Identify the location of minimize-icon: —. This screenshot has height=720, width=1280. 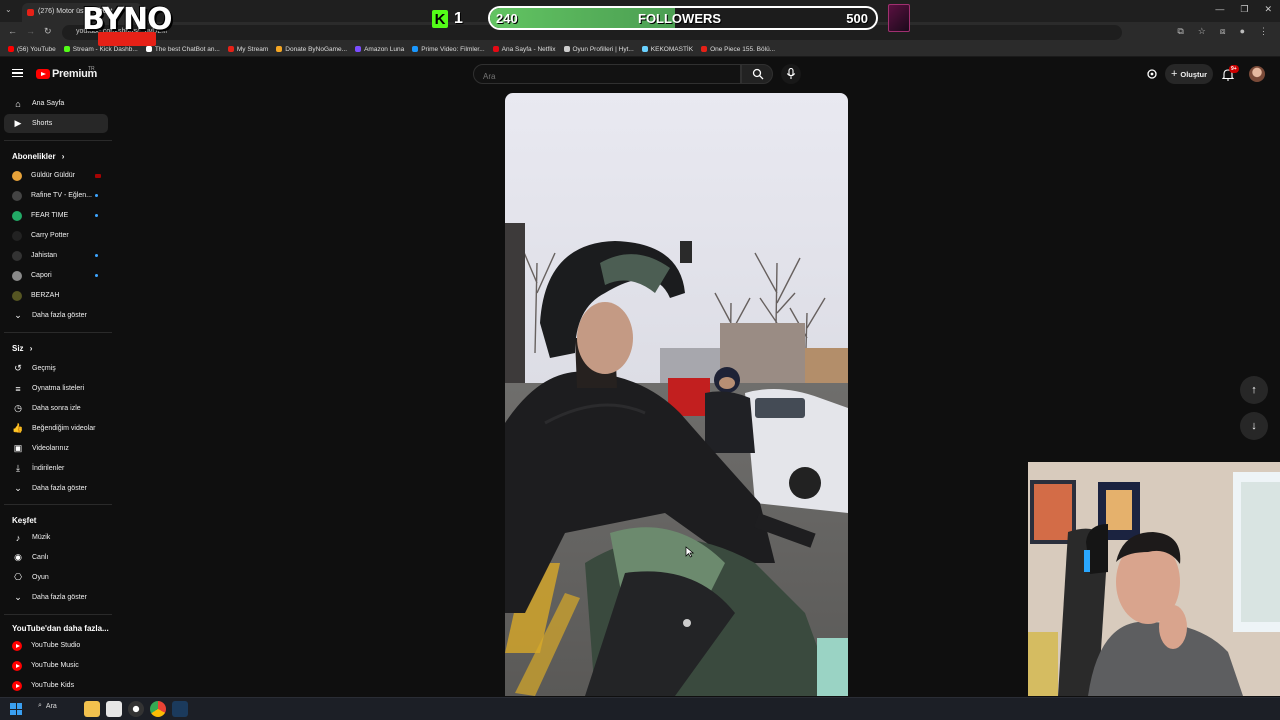
(1219, 9).